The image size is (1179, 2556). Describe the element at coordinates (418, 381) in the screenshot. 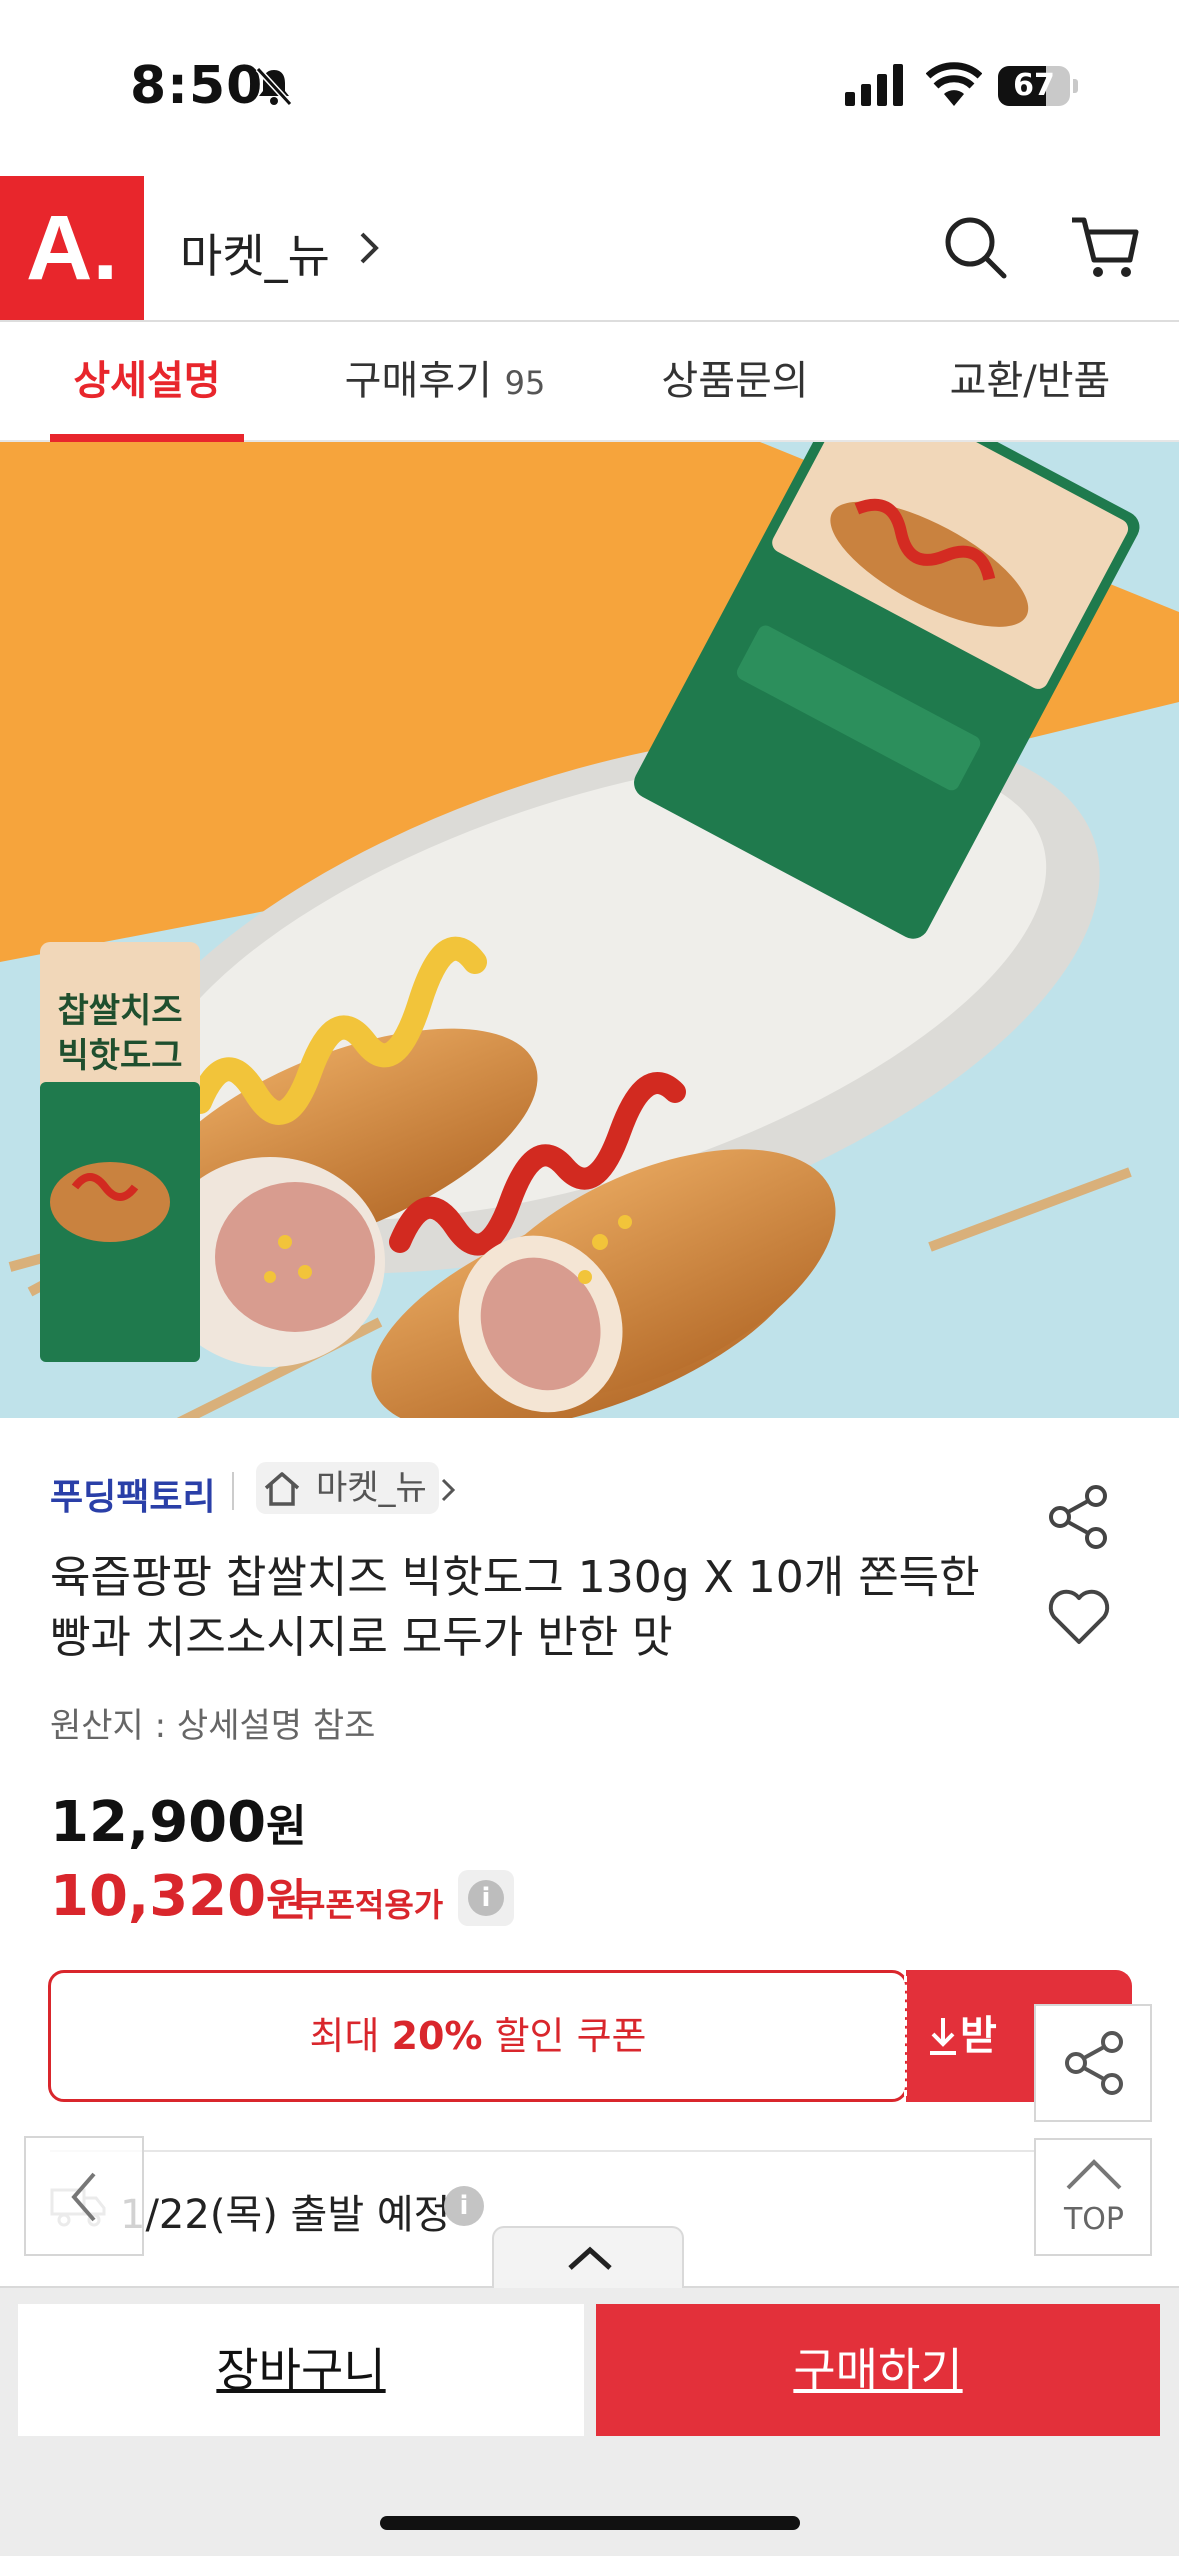

I see `tab-reviews-label: 구매후기` at that location.